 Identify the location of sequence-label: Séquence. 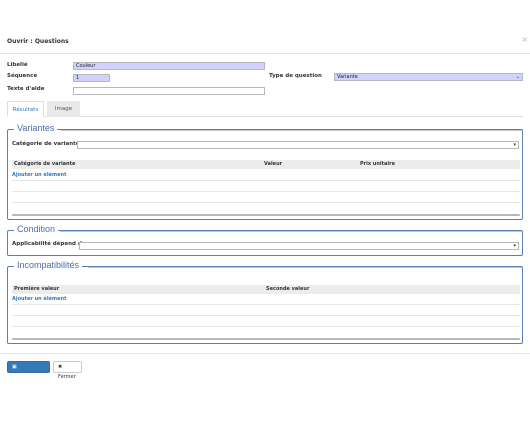
(22, 76).